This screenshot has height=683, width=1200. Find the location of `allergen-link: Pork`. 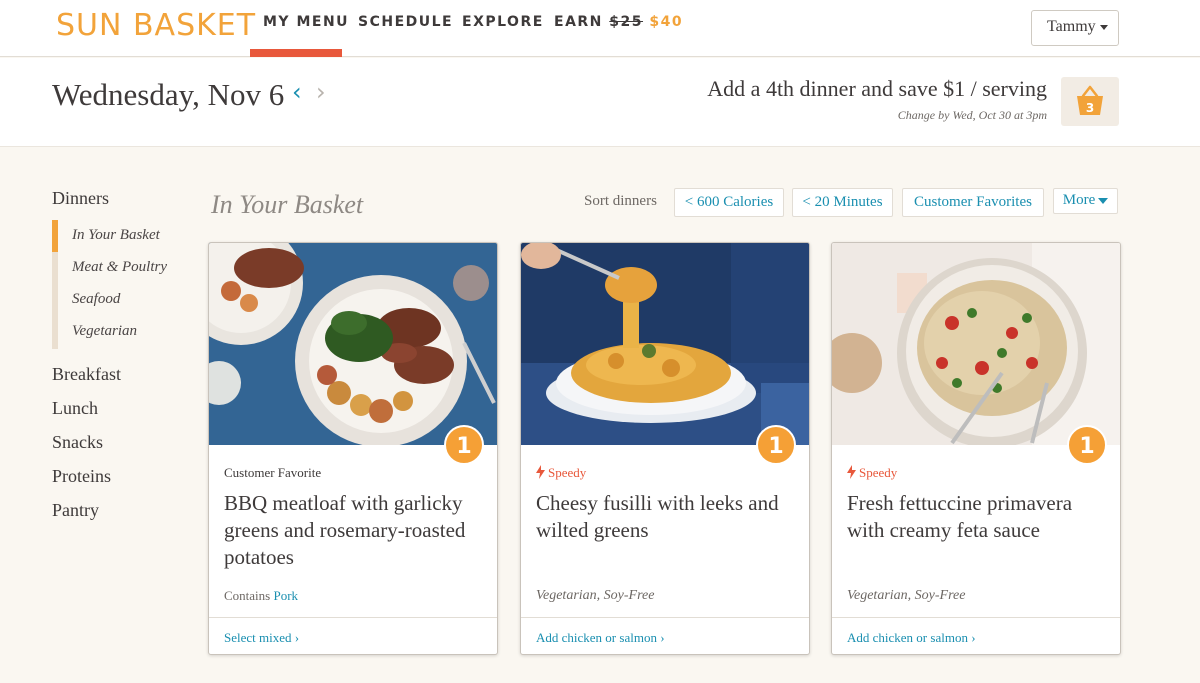

allergen-link: Pork is located at coordinates (285, 595).